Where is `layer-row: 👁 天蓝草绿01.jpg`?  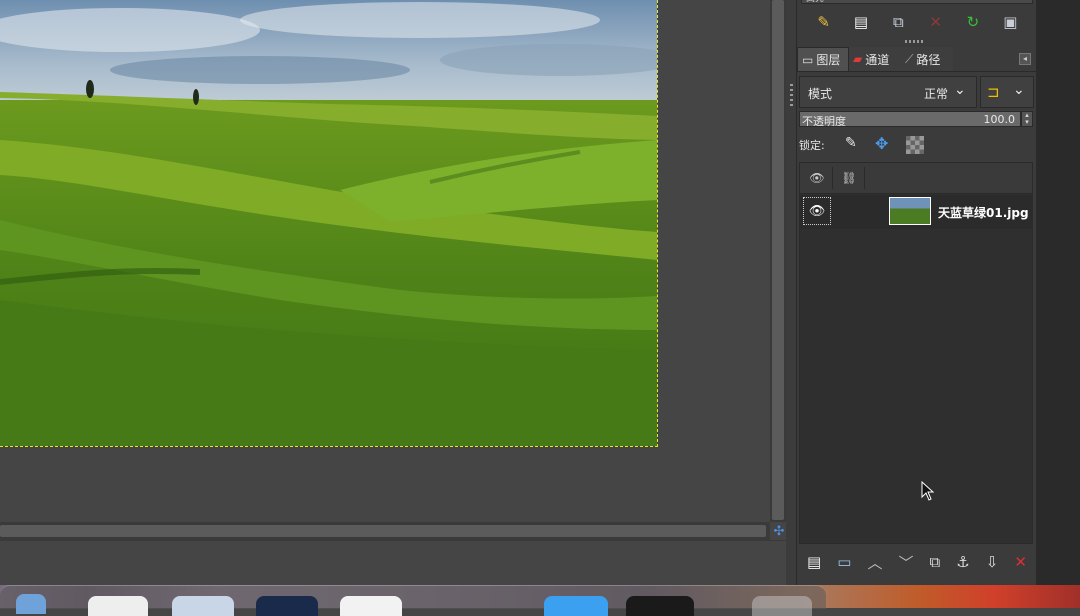 layer-row: 👁 天蓝草绿01.jpg is located at coordinates (916, 212).